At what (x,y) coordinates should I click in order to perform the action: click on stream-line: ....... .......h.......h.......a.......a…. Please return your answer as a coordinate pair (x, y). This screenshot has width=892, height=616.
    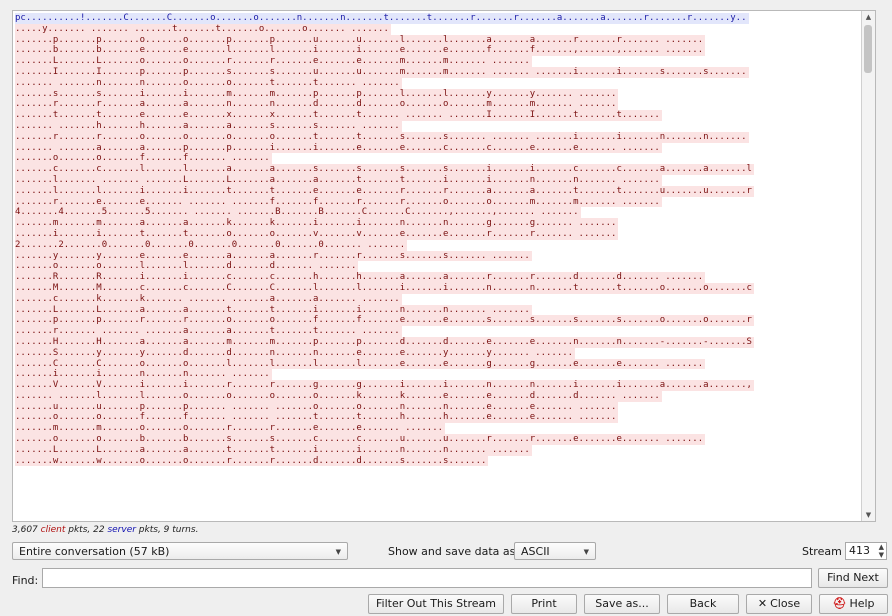
    Looking at the image, I should click on (438, 126).